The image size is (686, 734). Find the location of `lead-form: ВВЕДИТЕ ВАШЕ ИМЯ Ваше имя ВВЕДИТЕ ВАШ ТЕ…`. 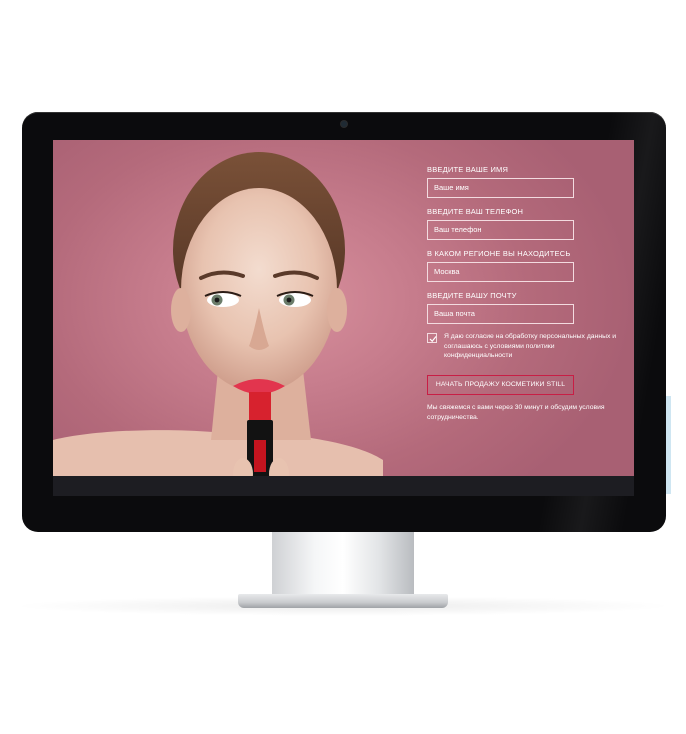

lead-form: ВВЕДИТЕ ВАШЕ ИМЯ Ваше имя ВВЕДИТЕ ВАШ ТЕ… is located at coordinates (522, 293).